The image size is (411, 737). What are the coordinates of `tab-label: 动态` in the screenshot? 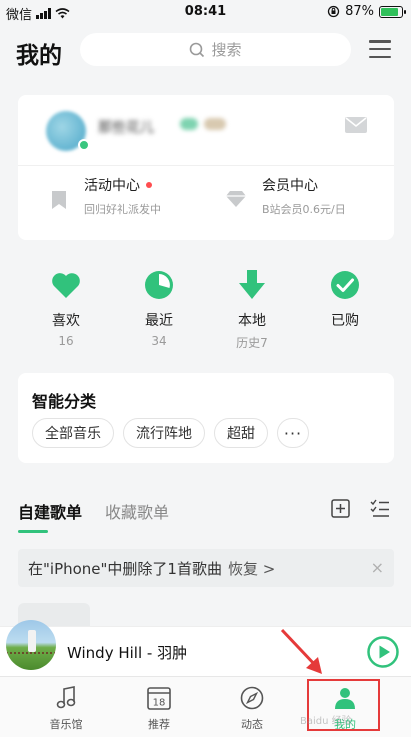 It's located at (252, 724).